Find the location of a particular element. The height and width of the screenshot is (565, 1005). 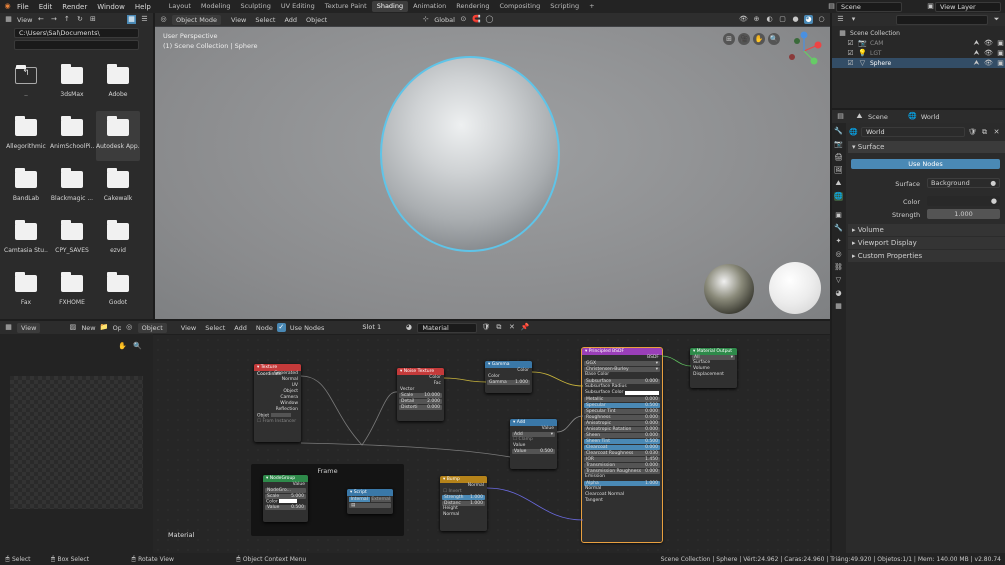

axis-z is located at coordinates (804, 35).